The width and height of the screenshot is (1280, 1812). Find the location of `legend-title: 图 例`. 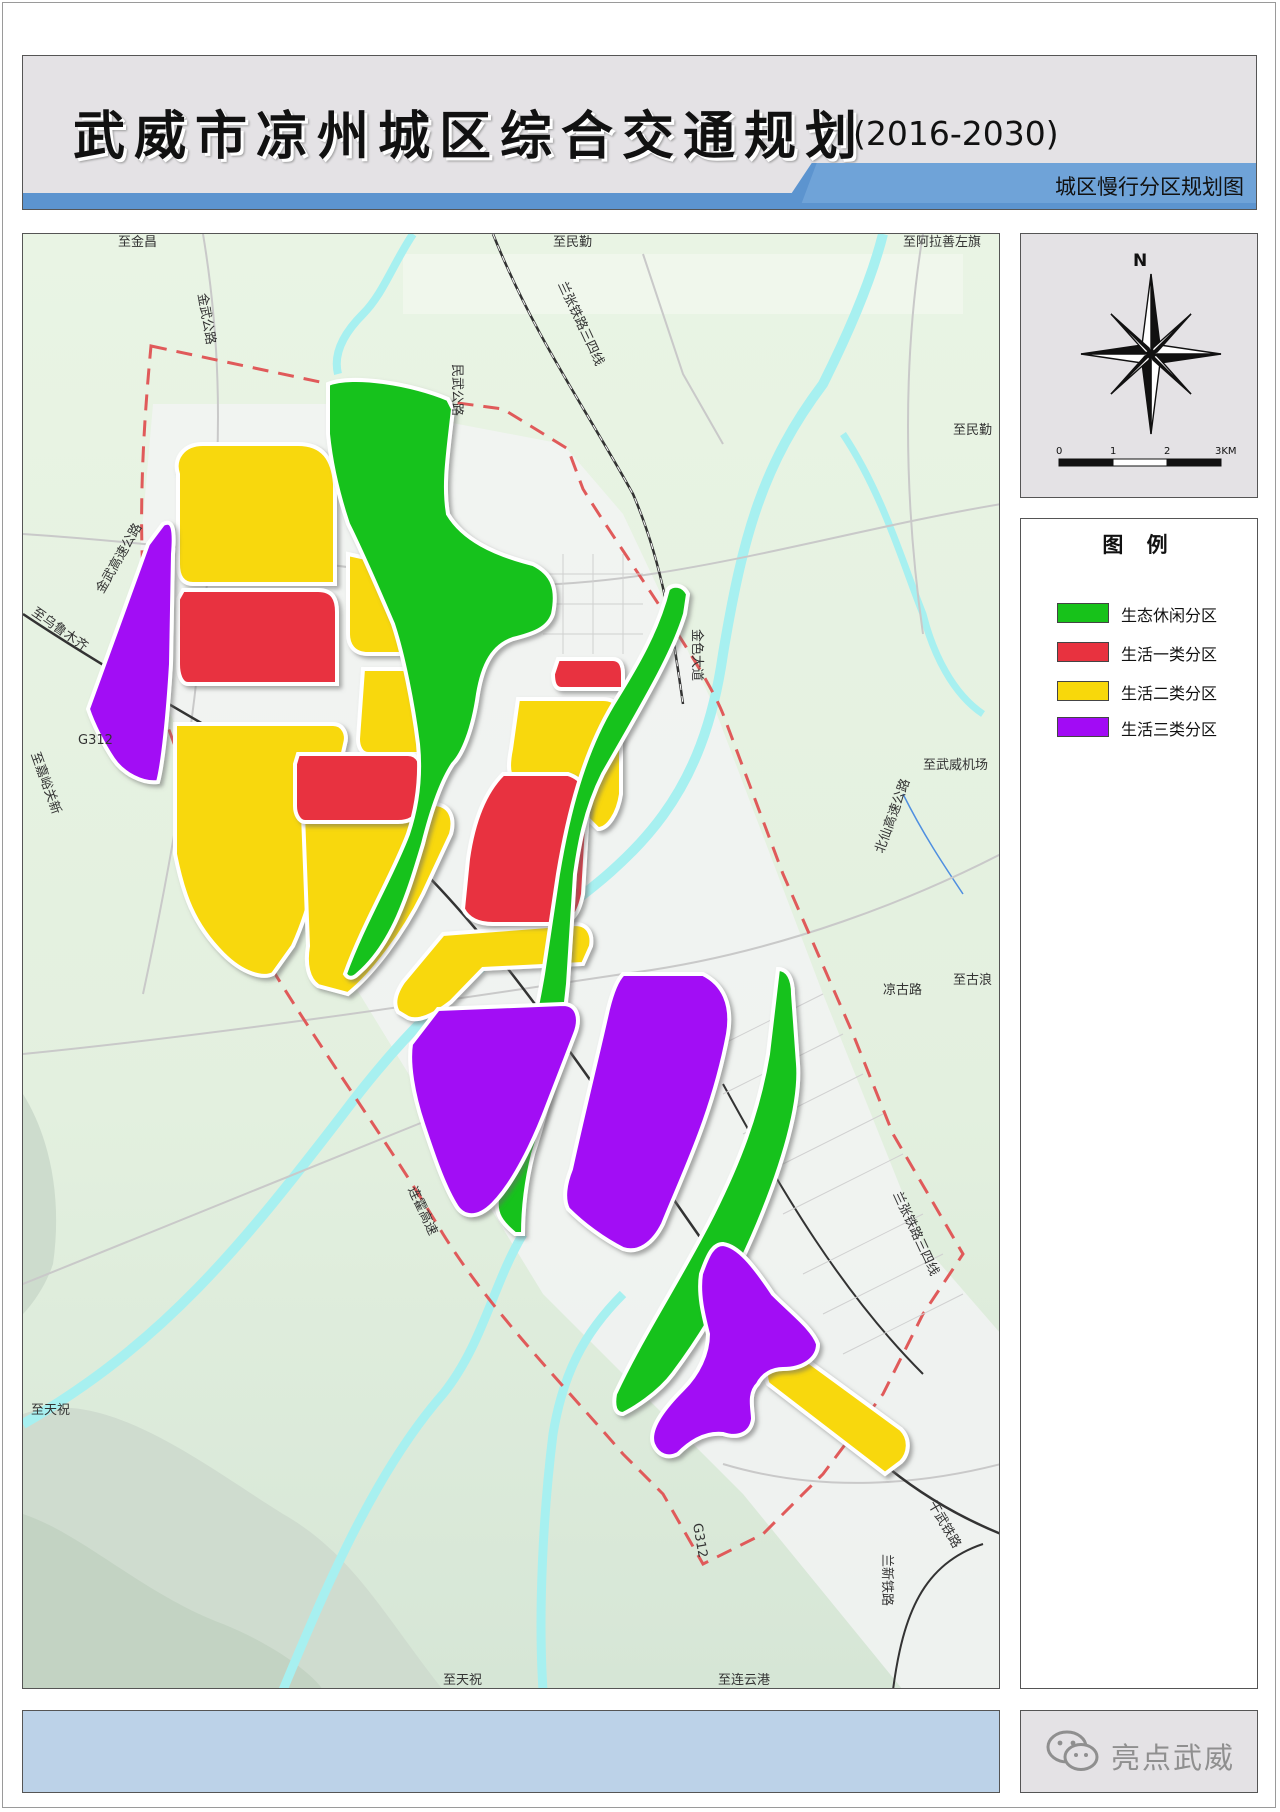

legend-title: 图 例 is located at coordinates (1139, 545).